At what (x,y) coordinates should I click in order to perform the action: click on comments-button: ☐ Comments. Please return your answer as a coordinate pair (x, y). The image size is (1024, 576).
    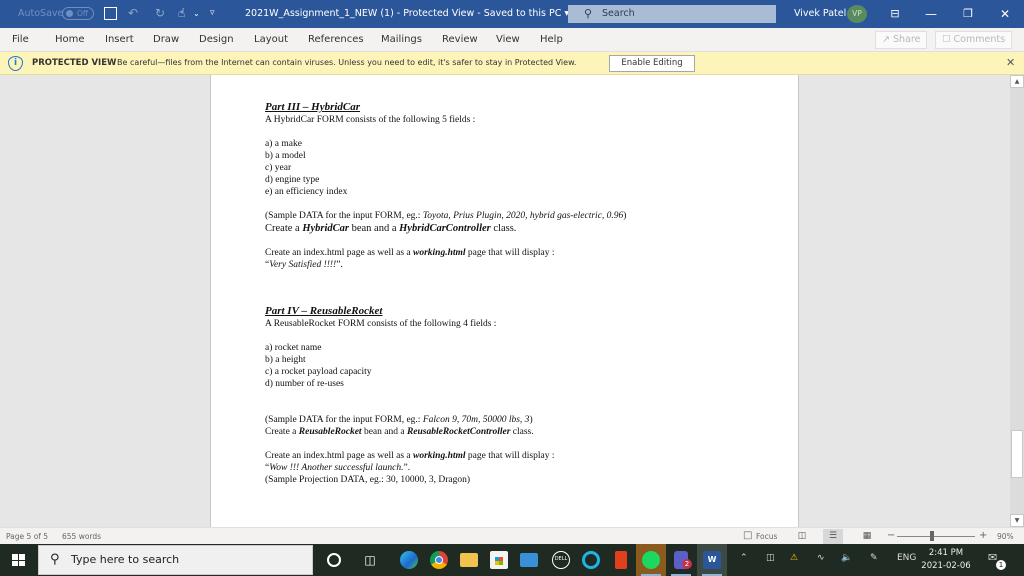
    Looking at the image, I should click on (974, 40).